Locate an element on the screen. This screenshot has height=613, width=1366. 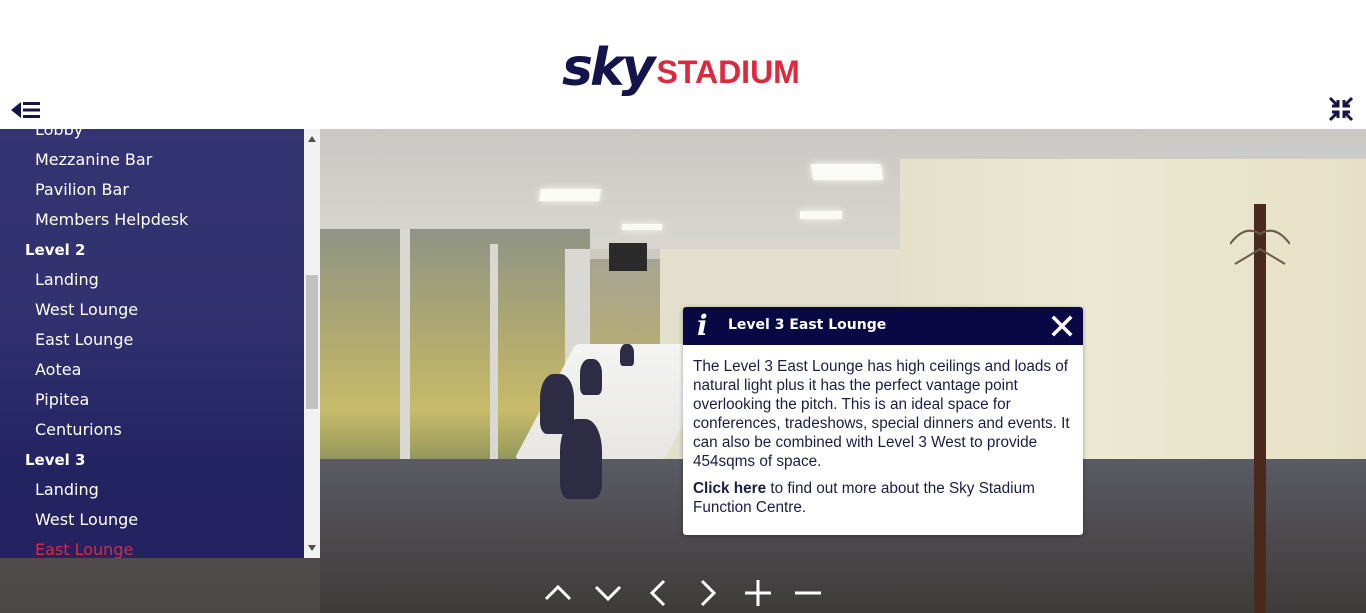
sidebar-item-level3-east-lounge: East Lounge is located at coordinates (152, 546).